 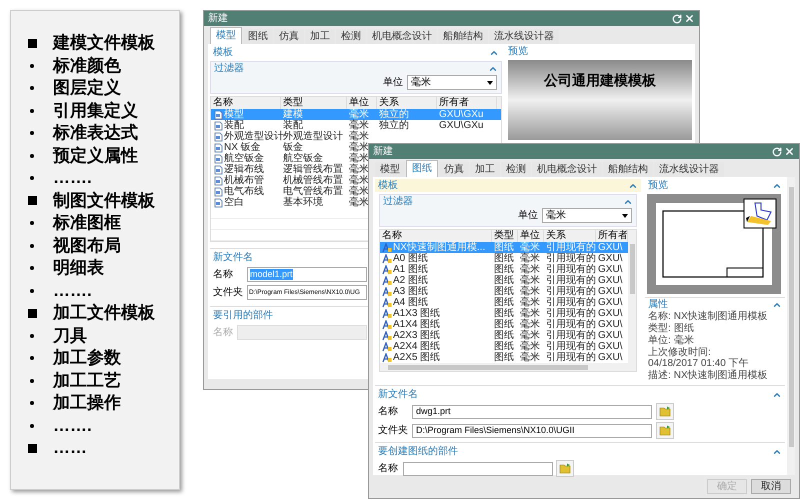 I want to click on square-bullet-icon, so click(x=32, y=313).